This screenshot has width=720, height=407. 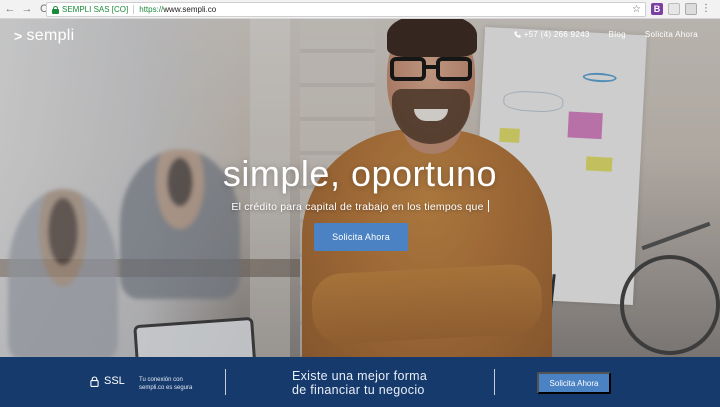 I want to click on ssl-note-line: sempli.co es segura, so click(x=166, y=388).